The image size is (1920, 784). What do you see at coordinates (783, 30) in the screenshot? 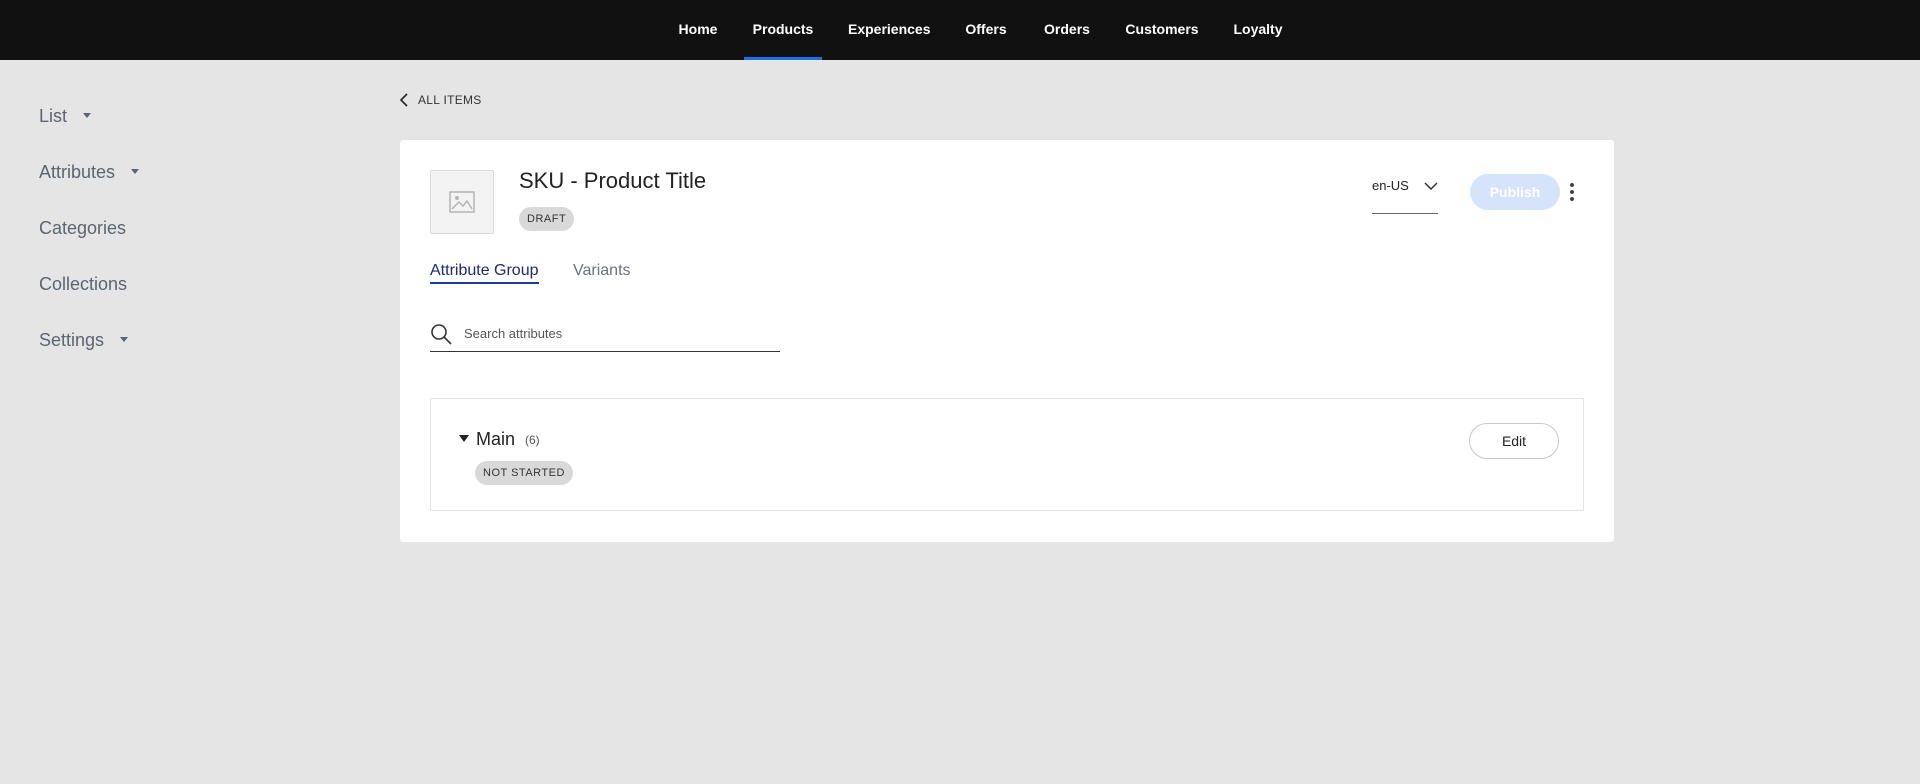
I see `nav-products: Products` at bounding box center [783, 30].